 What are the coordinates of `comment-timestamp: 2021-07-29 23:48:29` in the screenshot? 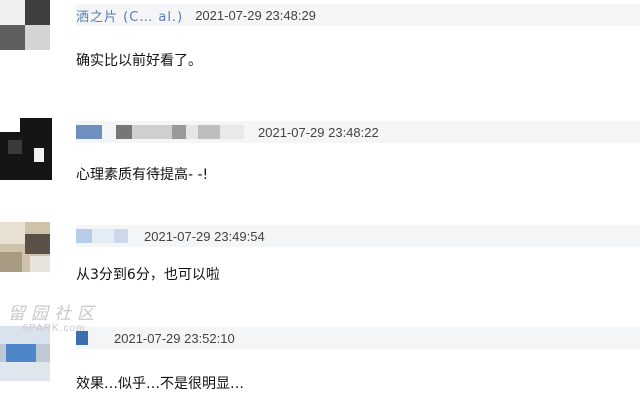 It's located at (255, 15).